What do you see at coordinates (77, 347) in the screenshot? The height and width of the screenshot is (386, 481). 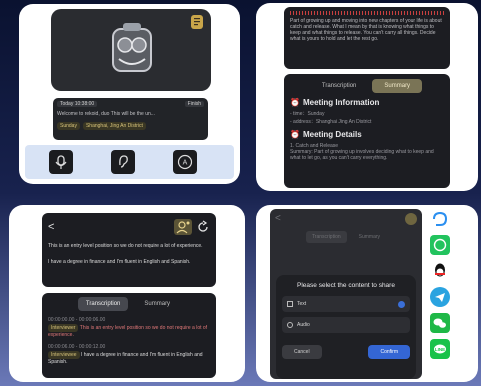 I see `segment-2-time: 00:00:06.00 - 00:00:12.00` at bounding box center [77, 347].